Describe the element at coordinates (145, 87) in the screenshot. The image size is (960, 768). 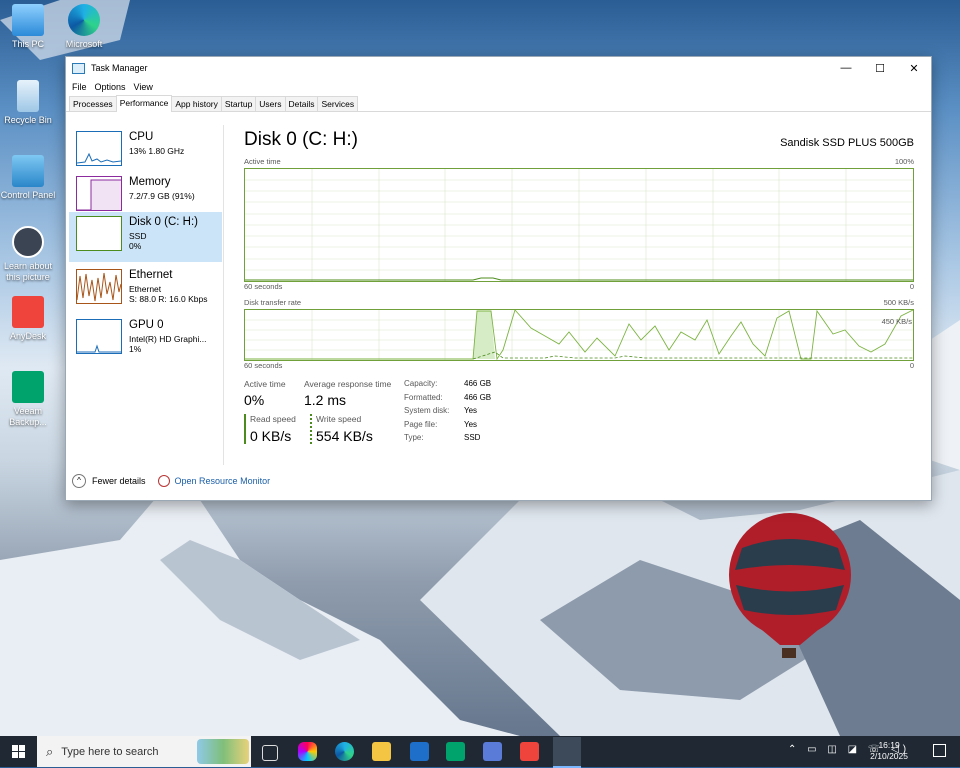
I see `menu-view: View` at that location.